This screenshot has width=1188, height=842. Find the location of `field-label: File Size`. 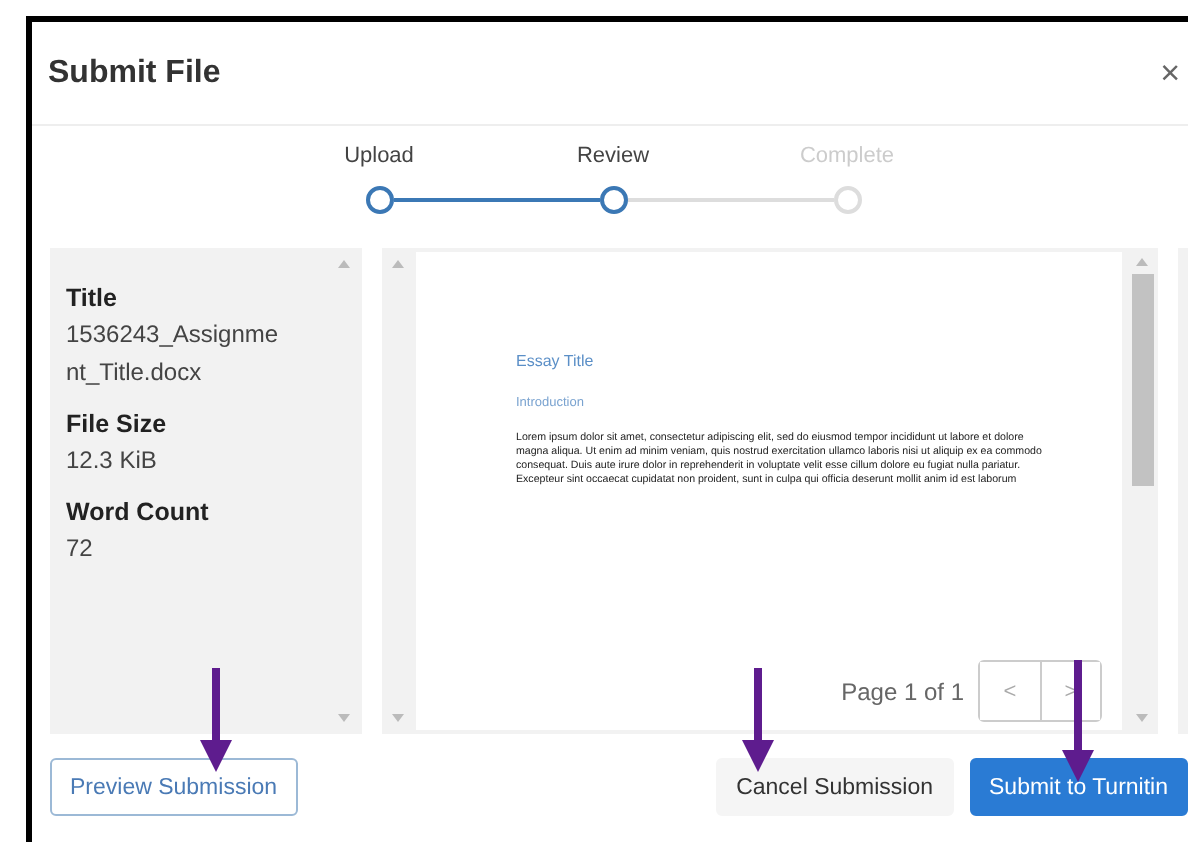

field-label: File Size is located at coordinates (117, 425).